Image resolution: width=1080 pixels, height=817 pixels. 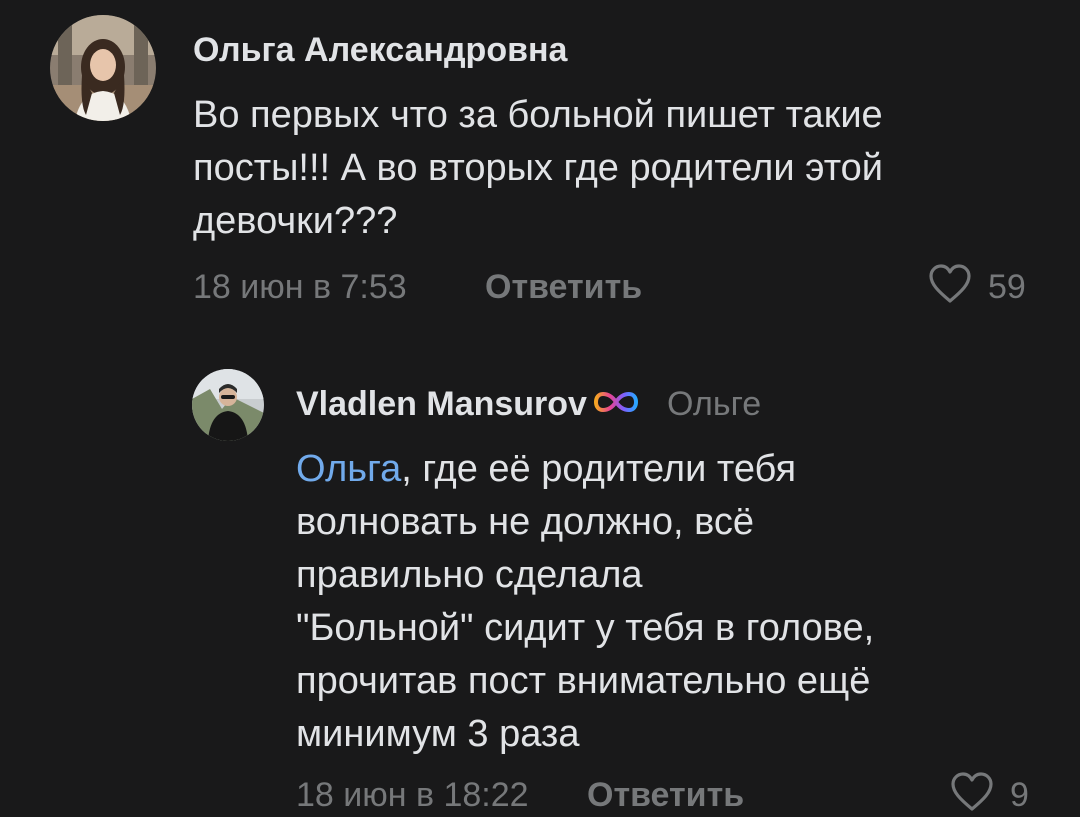 I want to click on infinity-badge-icon, so click(x=616, y=402).